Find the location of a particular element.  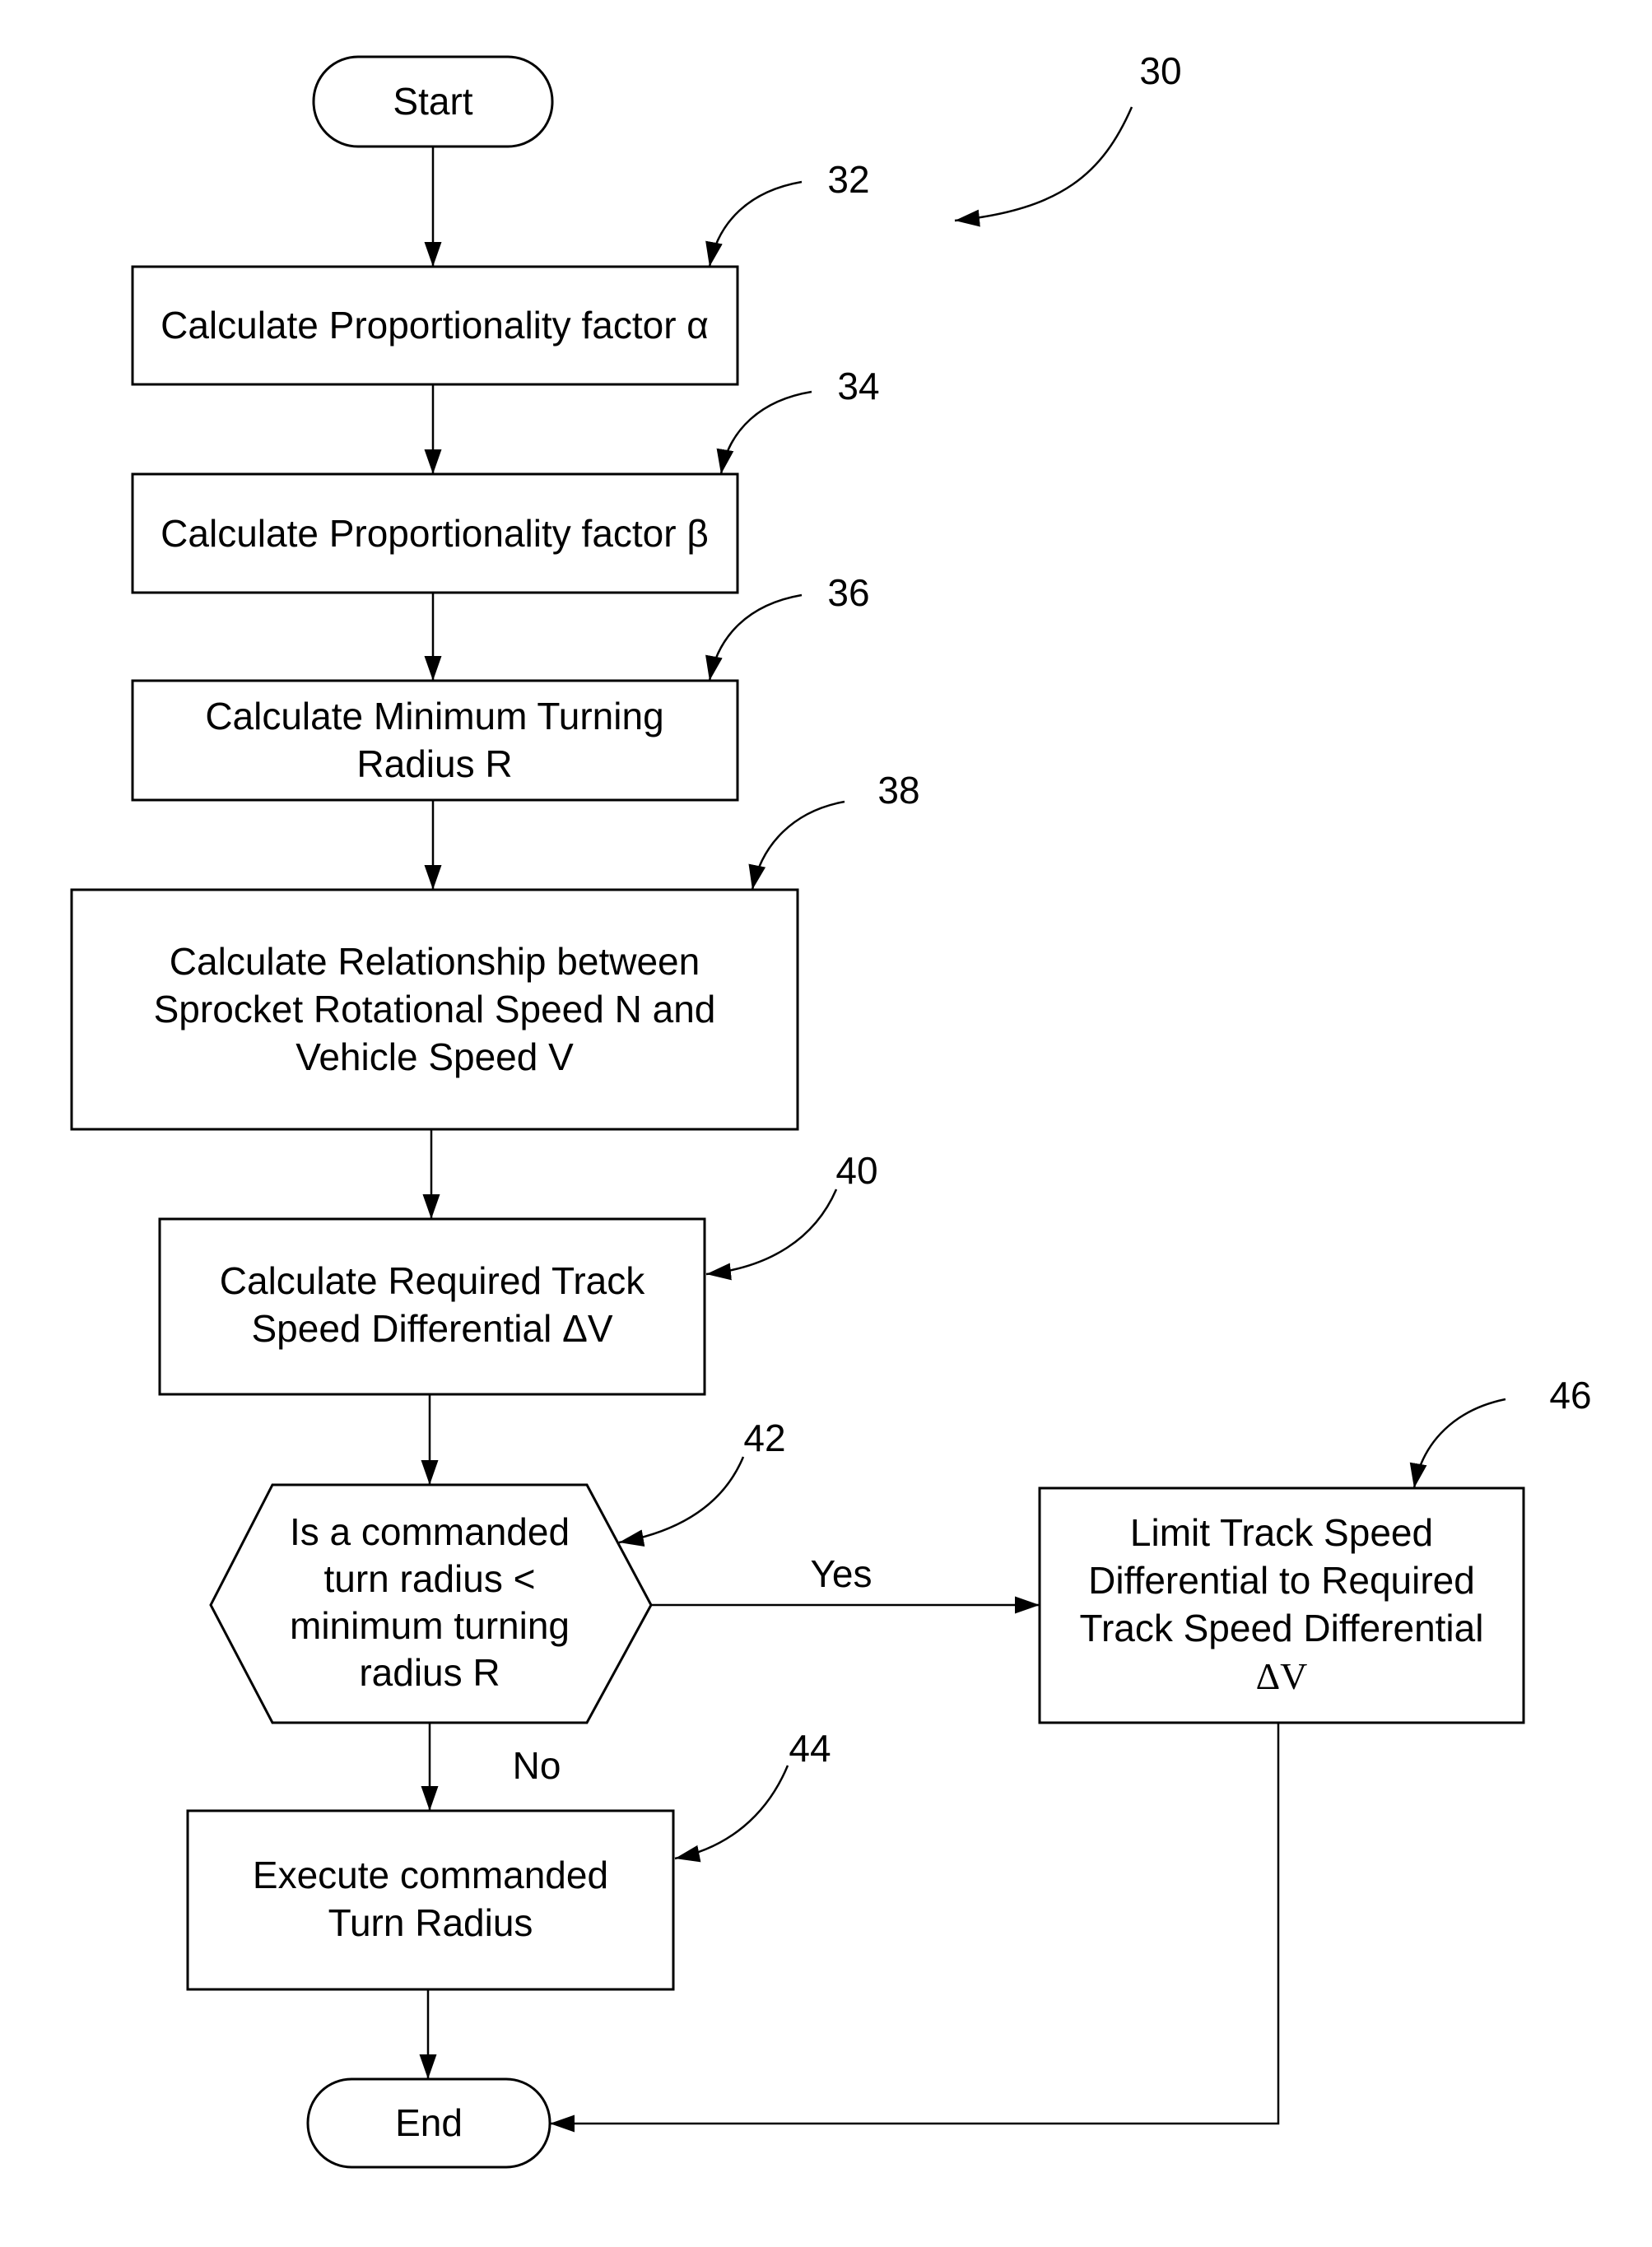

decision-42-text-line4: radius R is located at coordinates (429, 1672).